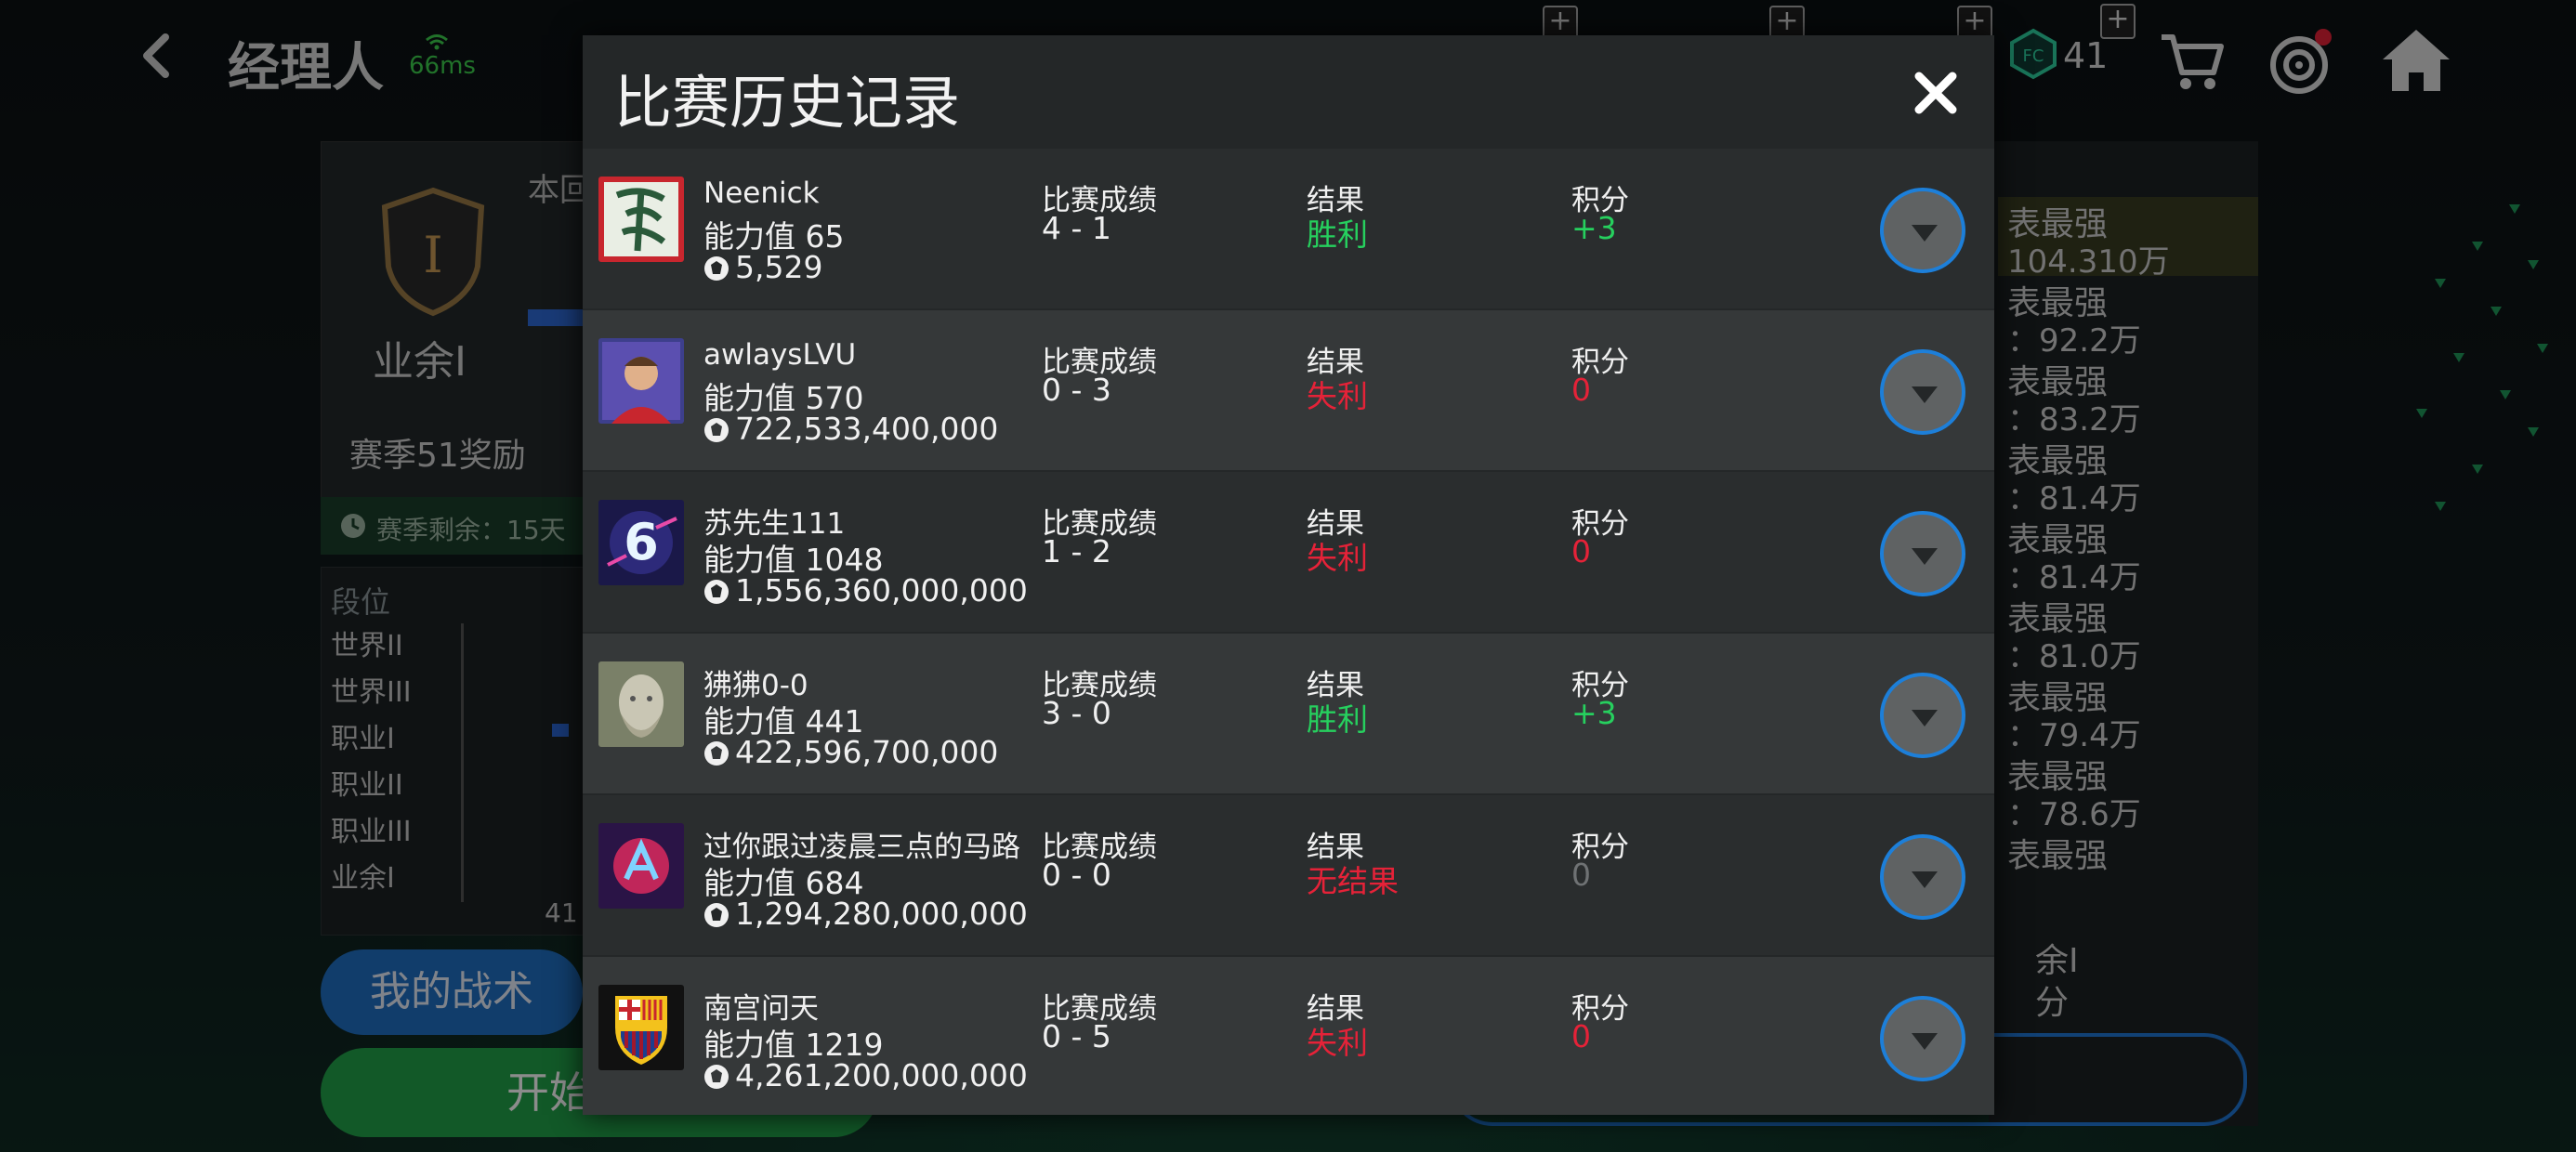 The image size is (2576, 1152). I want to click on match-score: 0 - 5, so click(1076, 1036).